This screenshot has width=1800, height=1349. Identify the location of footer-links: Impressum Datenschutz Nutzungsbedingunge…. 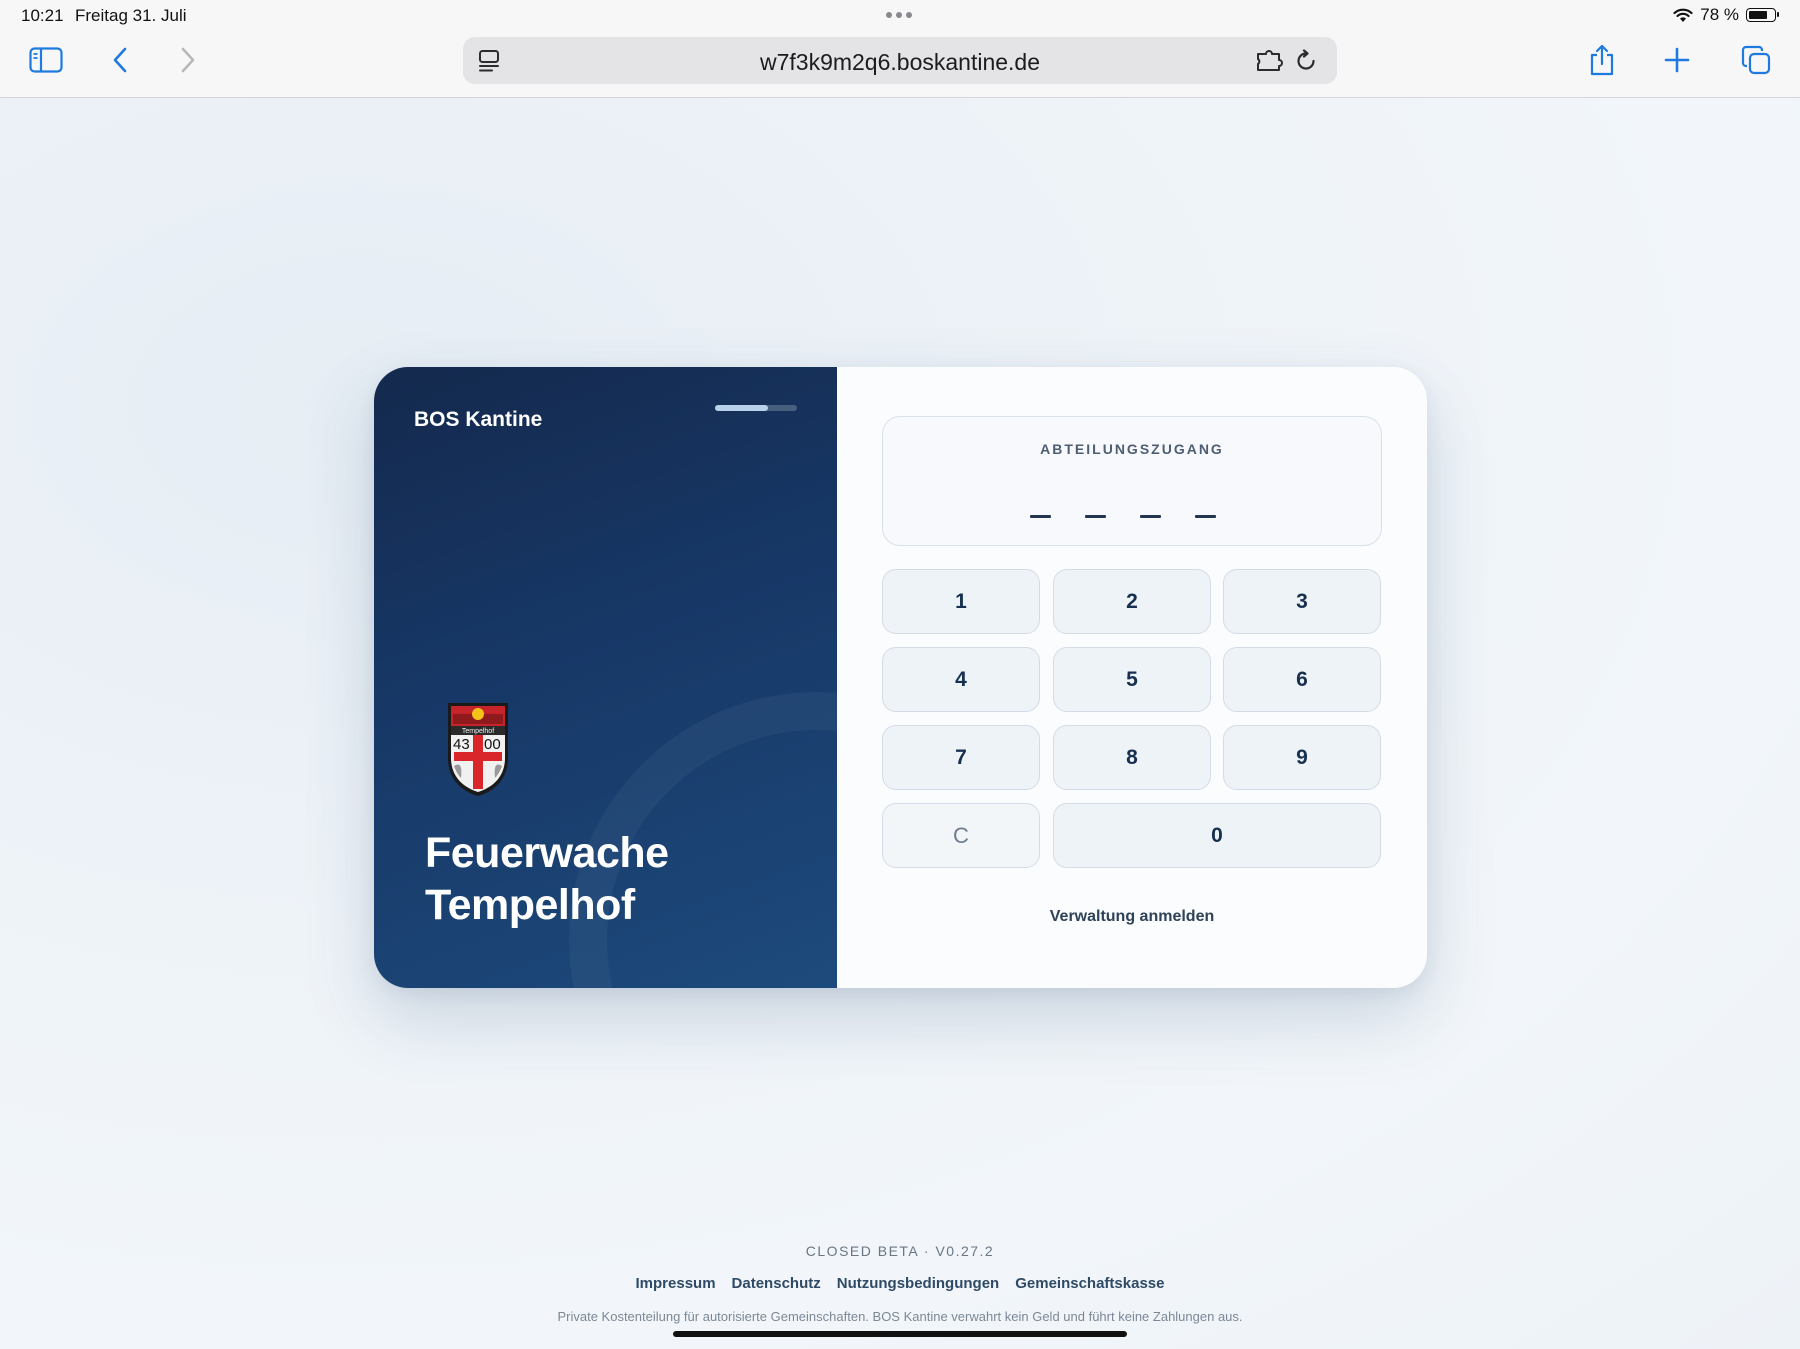
(900, 1283).